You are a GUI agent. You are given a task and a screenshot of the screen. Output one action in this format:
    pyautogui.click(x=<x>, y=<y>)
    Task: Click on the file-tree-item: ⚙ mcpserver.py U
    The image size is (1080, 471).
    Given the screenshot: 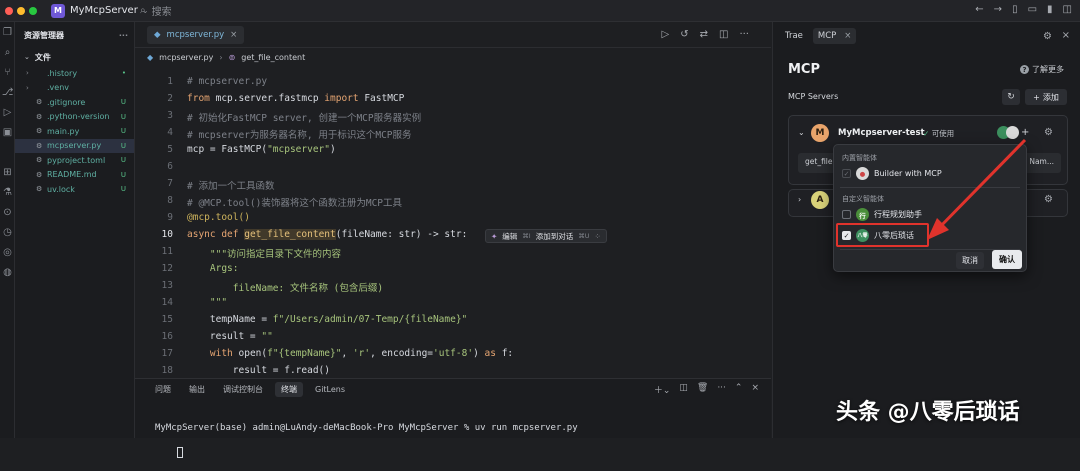 What is the action you would take?
    pyautogui.click(x=74, y=145)
    